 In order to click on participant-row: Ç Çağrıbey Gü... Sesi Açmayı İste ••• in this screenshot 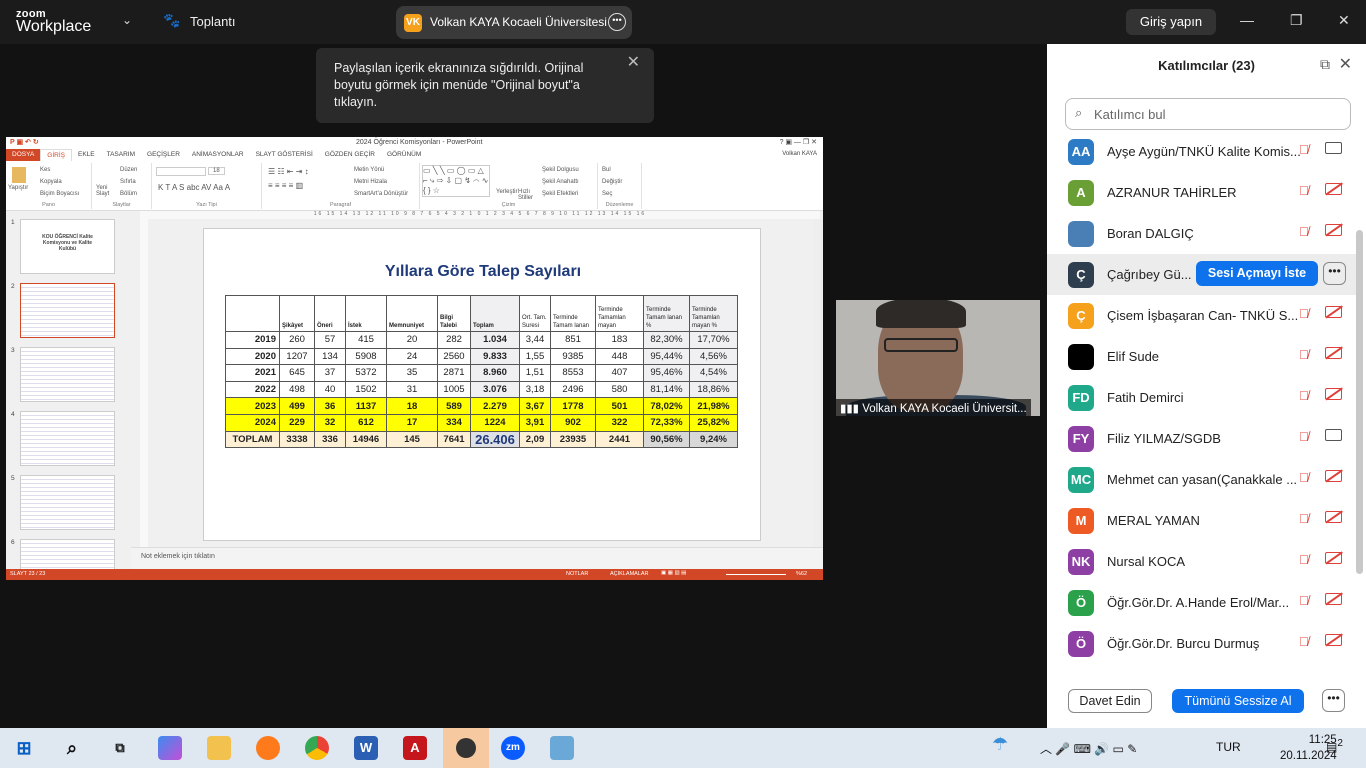, I will do `click(1201, 274)`.